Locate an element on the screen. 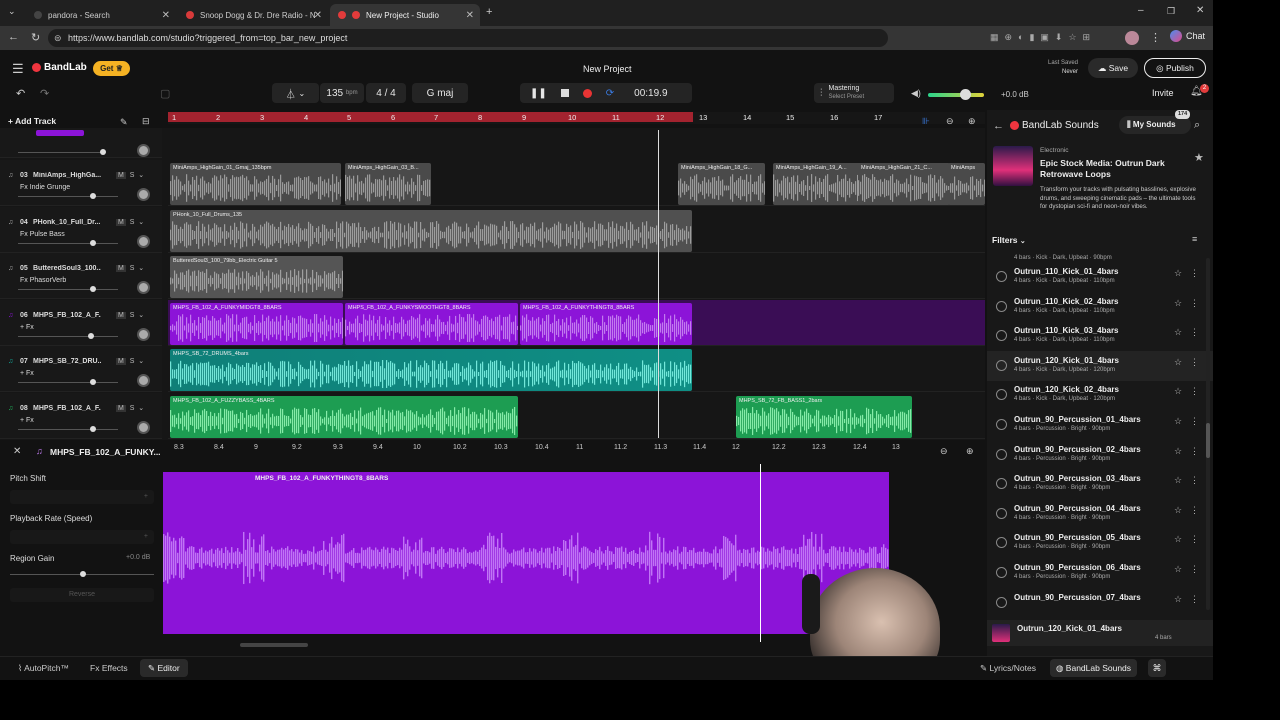 The height and width of the screenshot is (720, 1280). lyrics-button: ✎ Lyrics/Notes is located at coordinates (1008, 668).